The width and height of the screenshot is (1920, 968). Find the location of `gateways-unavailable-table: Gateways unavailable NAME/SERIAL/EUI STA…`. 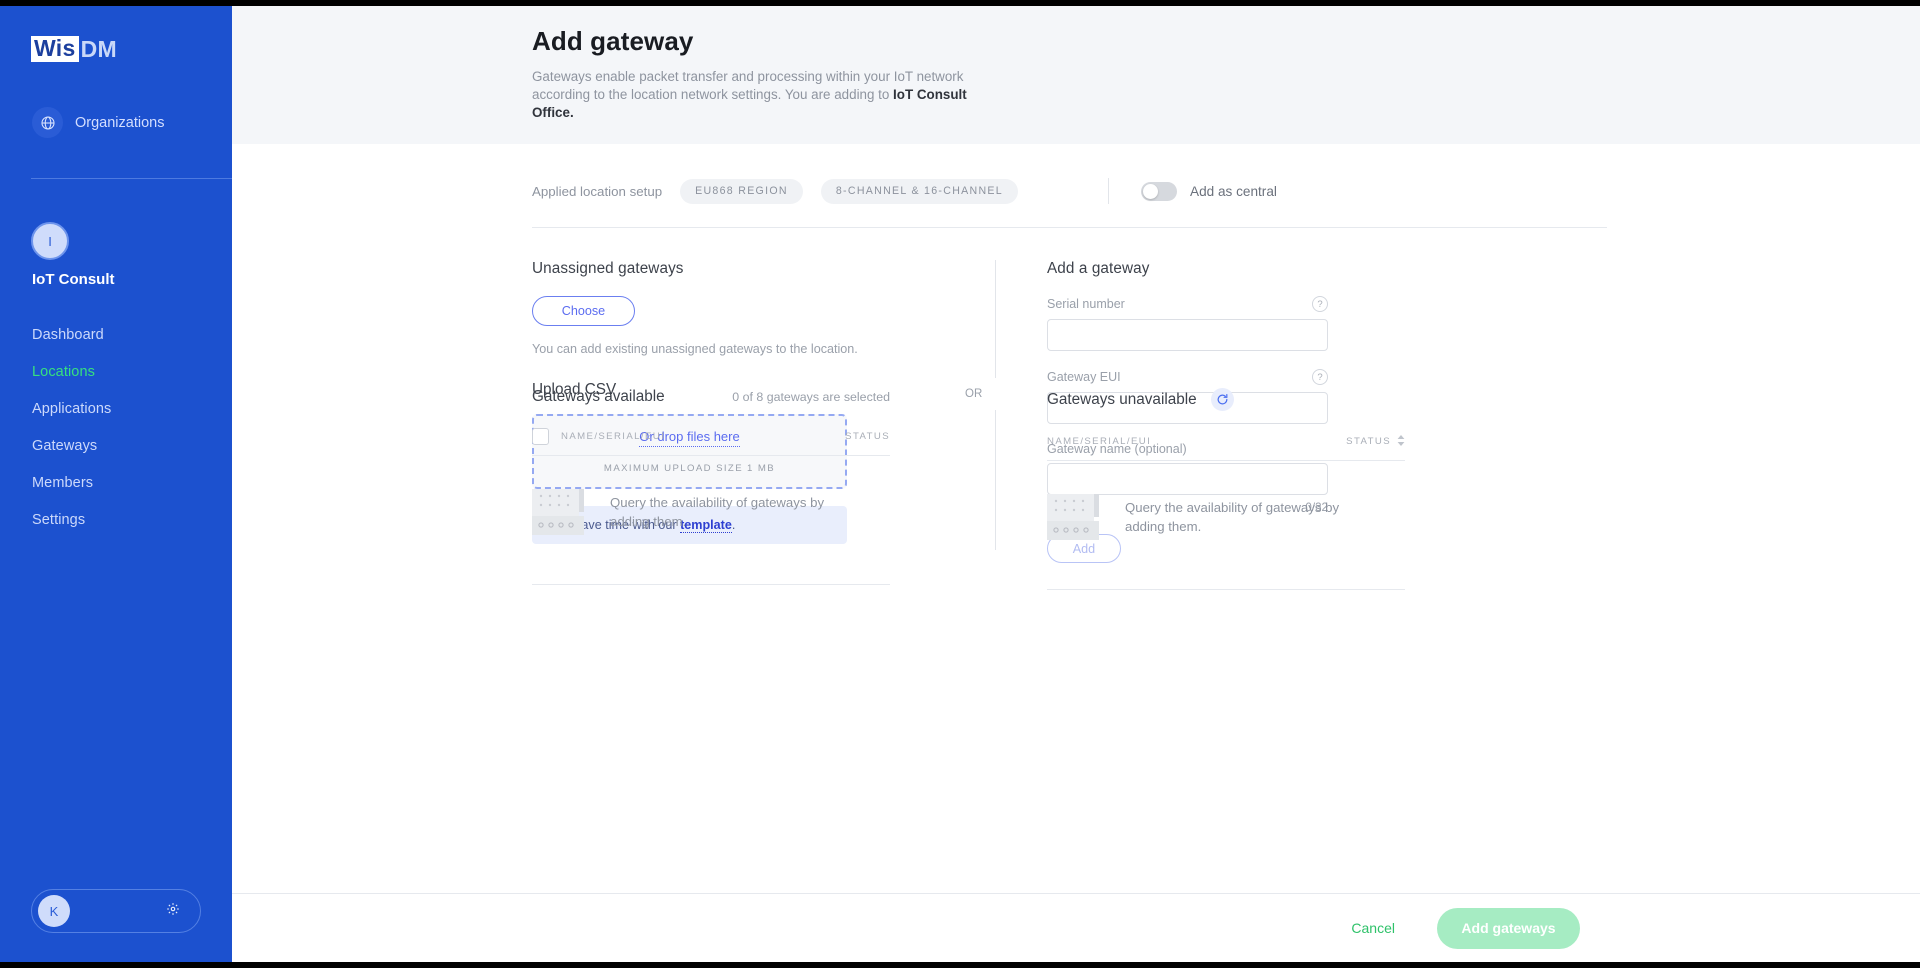

gateways-unavailable-table: Gateways unavailable NAME/SERIAL/EUI STA… is located at coordinates (1226, 489).